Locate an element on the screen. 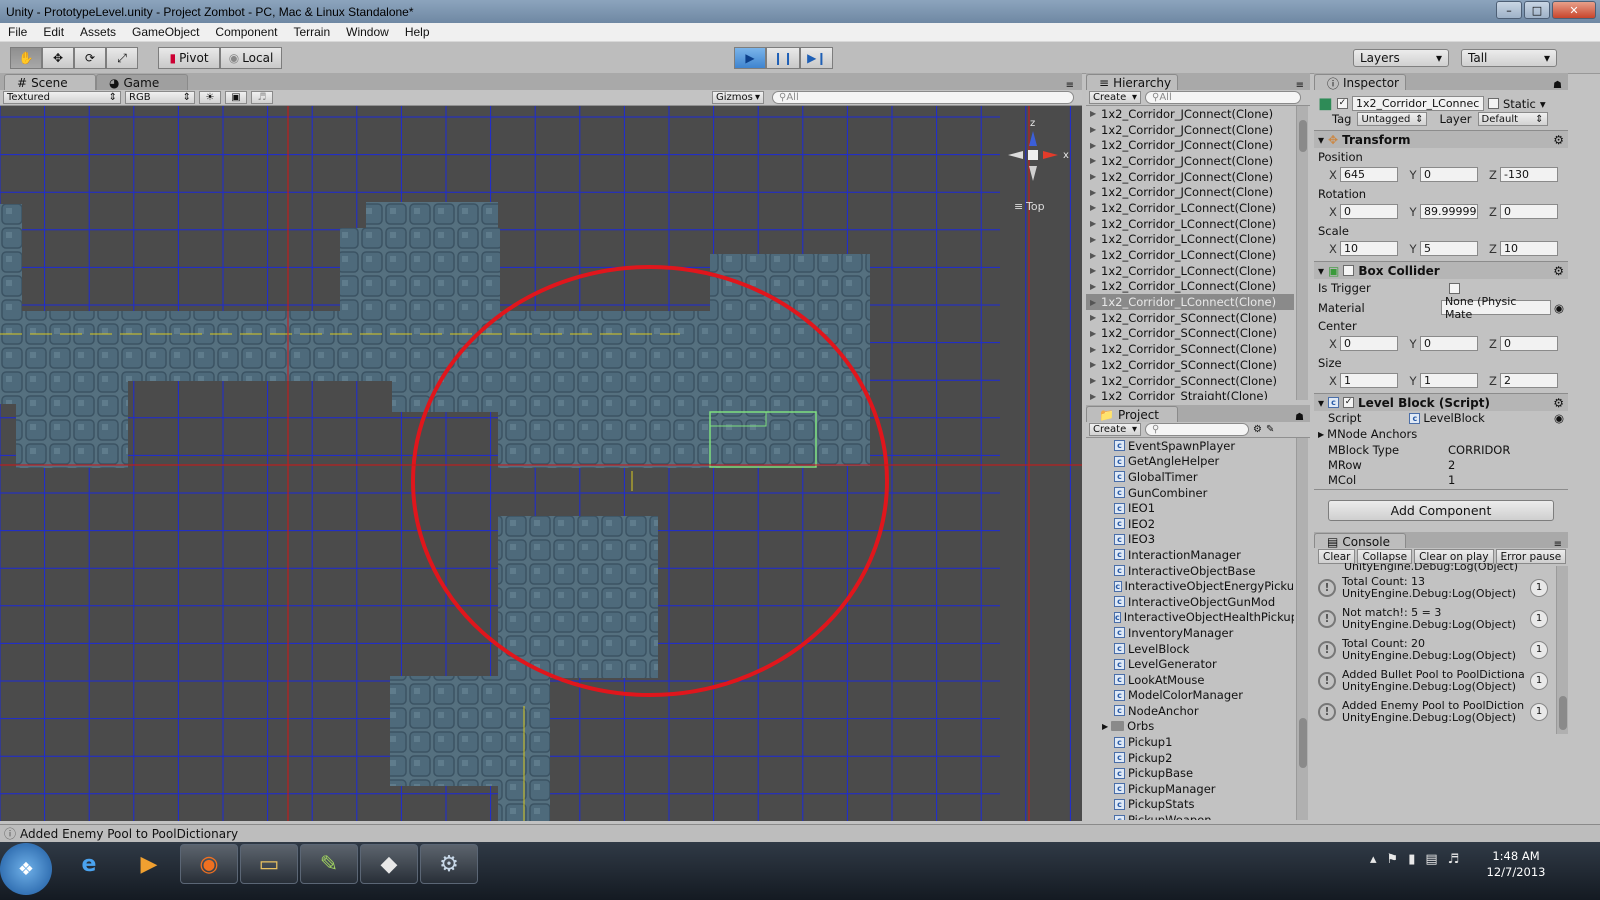 Image resolution: width=1600 pixels, height=900 pixels. close-button: ✕ is located at coordinates (1574, 10).